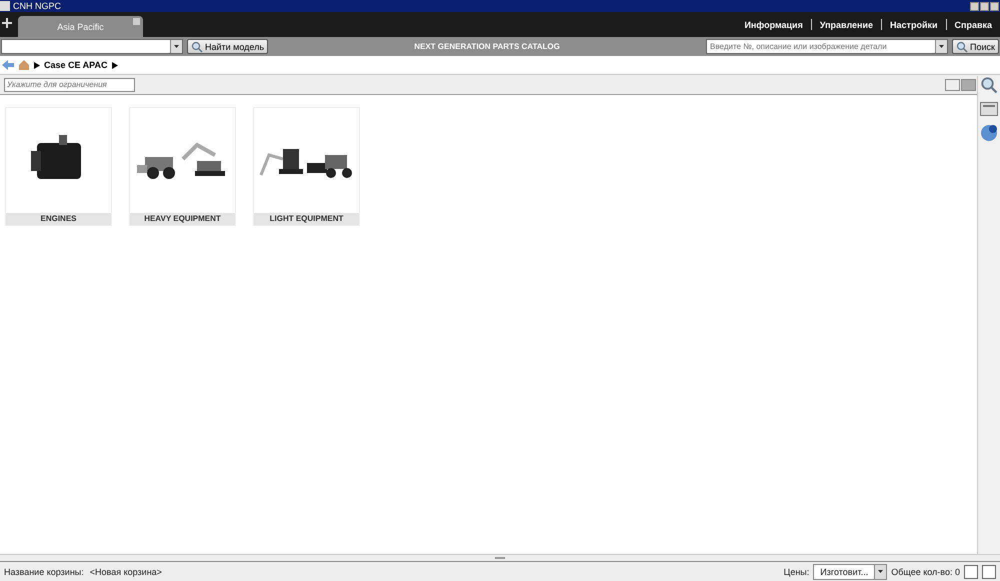 The height and width of the screenshot is (581, 1000). What do you see at coordinates (971, 571) in the screenshot?
I see `window-toggle-button` at bounding box center [971, 571].